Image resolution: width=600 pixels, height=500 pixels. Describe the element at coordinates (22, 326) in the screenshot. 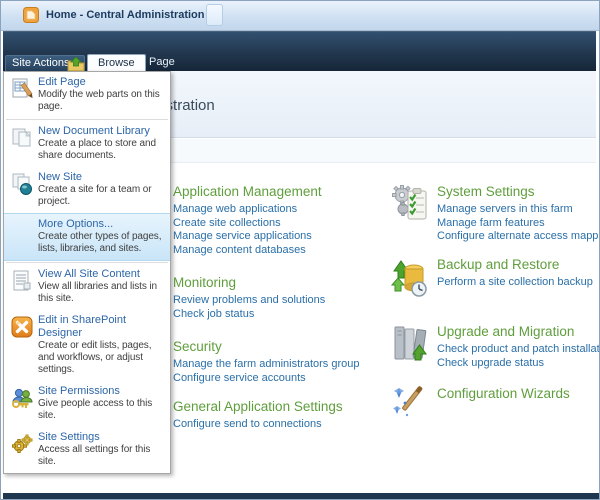

I see `sharepoint-designer-icon` at that location.